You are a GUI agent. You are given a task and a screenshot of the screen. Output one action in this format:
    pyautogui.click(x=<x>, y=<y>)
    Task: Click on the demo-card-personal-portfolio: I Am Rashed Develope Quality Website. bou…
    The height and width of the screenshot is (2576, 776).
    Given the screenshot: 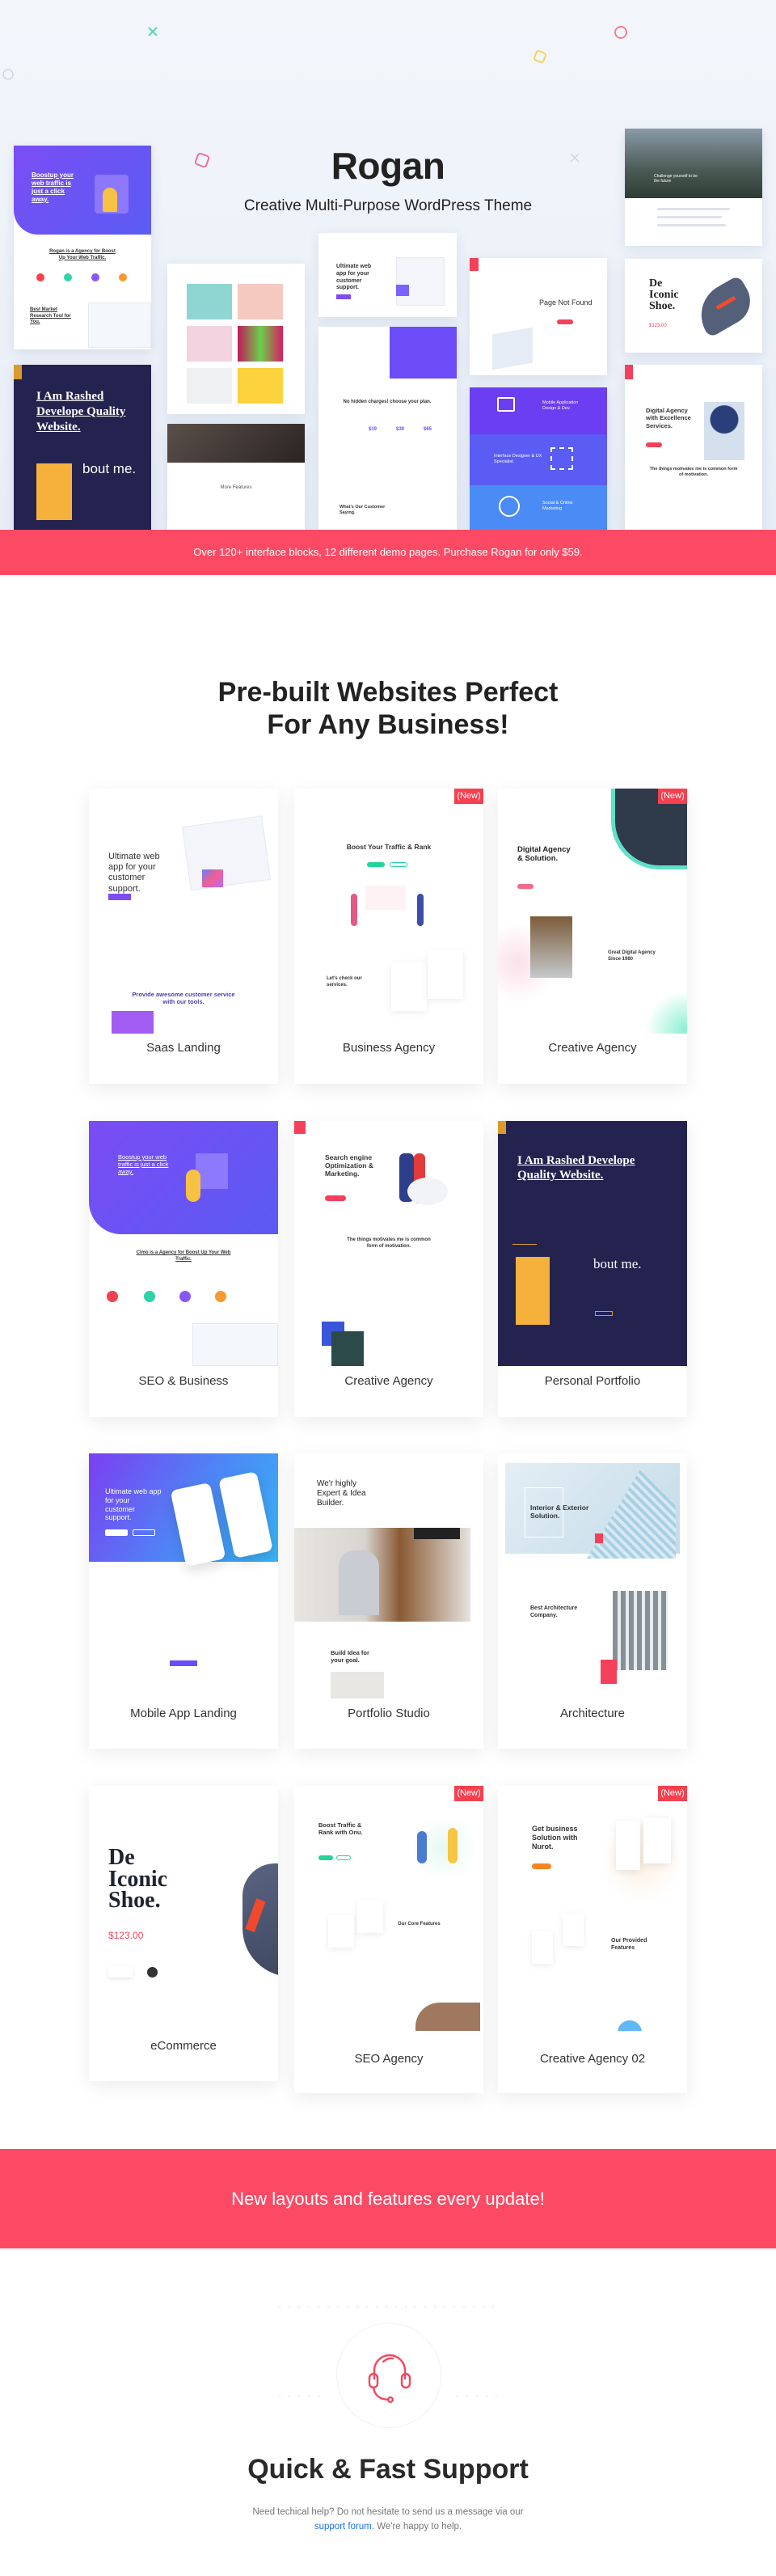 What is the action you would take?
    pyautogui.click(x=592, y=1269)
    